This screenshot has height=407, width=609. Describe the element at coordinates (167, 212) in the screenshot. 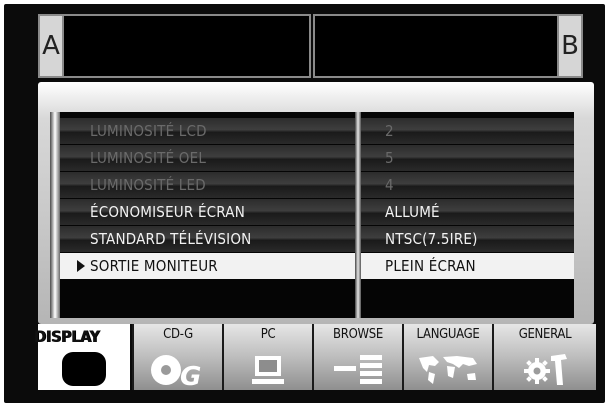

I see `menu-row-label: ÉCONOMISEUR ÉCRAN` at that location.